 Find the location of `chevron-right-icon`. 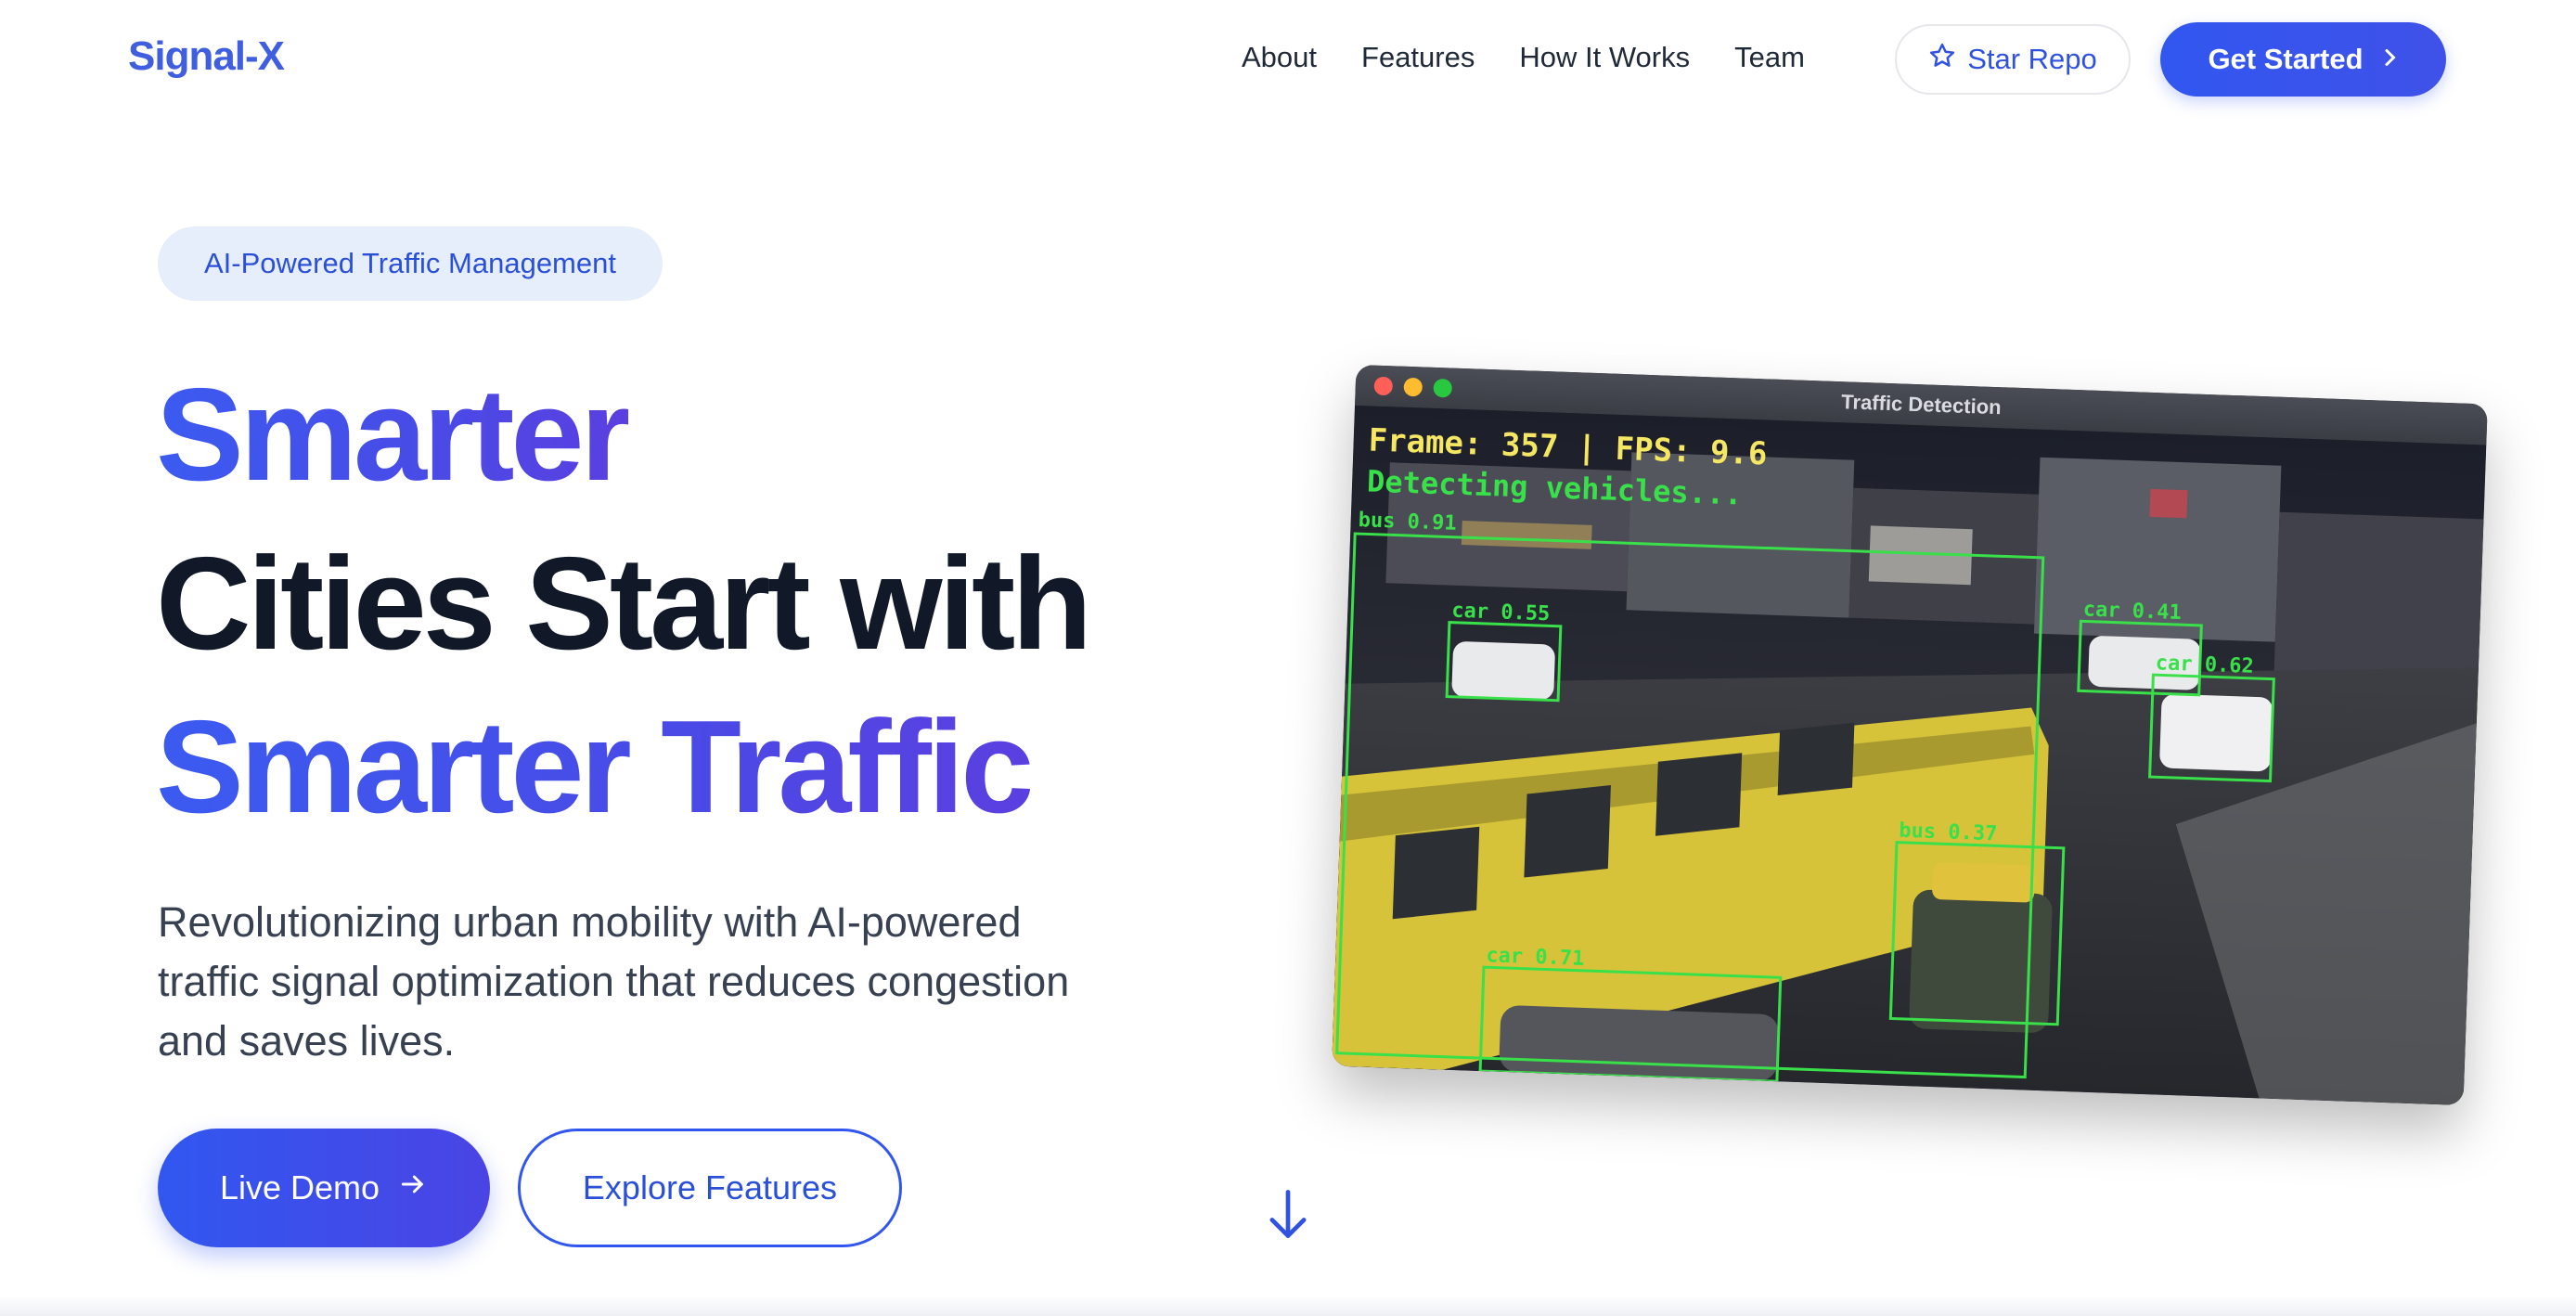

chevron-right-icon is located at coordinates (2390, 59).